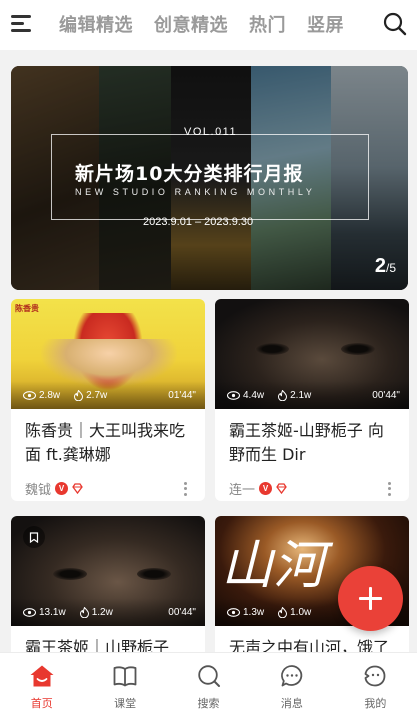 The height and width of the screenshot is (715, 417). Describe the element at coordinates (273, 566) in the screenshot. I see `thumb-title-text: 山河` at that location.